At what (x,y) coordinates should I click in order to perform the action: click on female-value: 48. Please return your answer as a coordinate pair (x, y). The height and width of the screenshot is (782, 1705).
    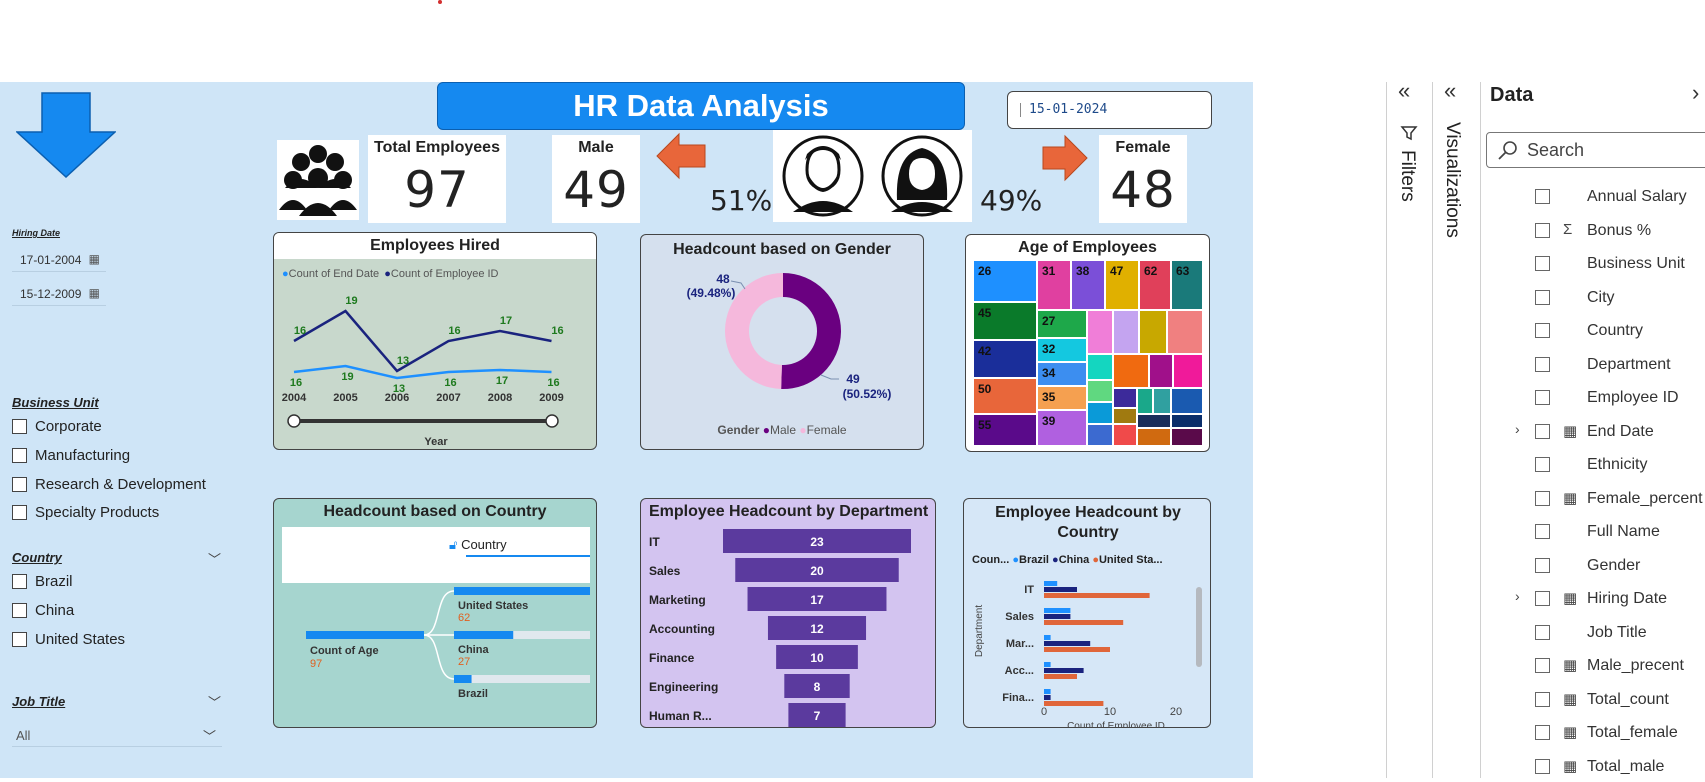
    Looking at the image, I should click on (1143, 190).